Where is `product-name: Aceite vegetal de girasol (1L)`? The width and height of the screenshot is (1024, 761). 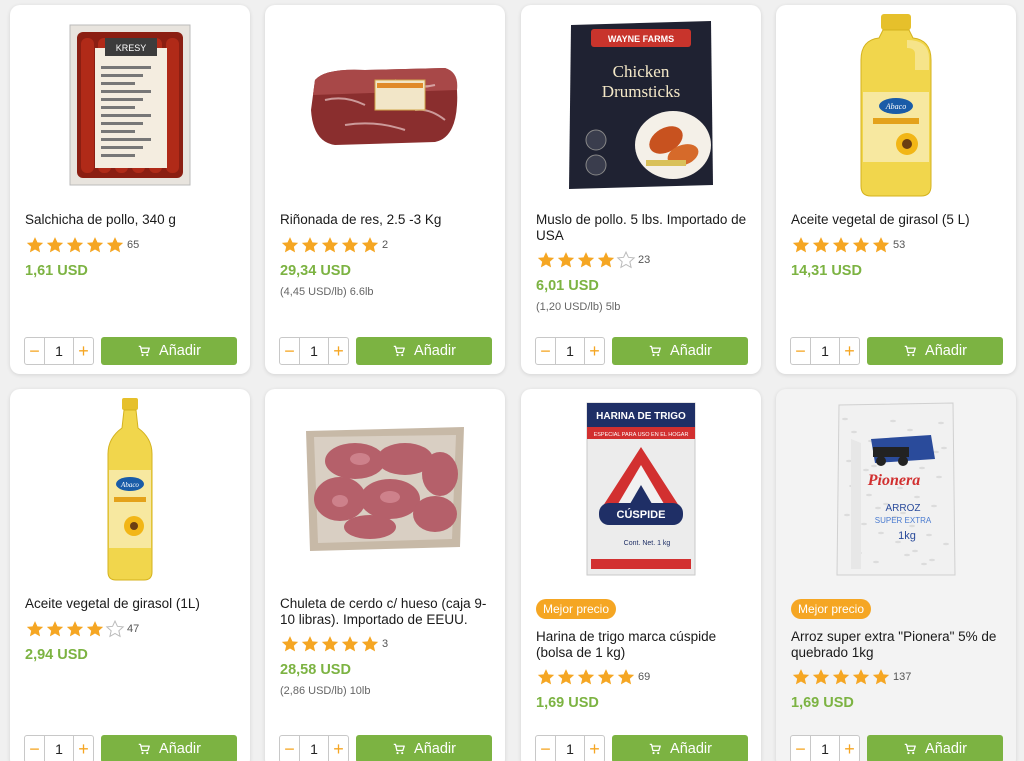
product-name: Aceite vegetal de girasol (1L) is located at coordinates (132, 604).